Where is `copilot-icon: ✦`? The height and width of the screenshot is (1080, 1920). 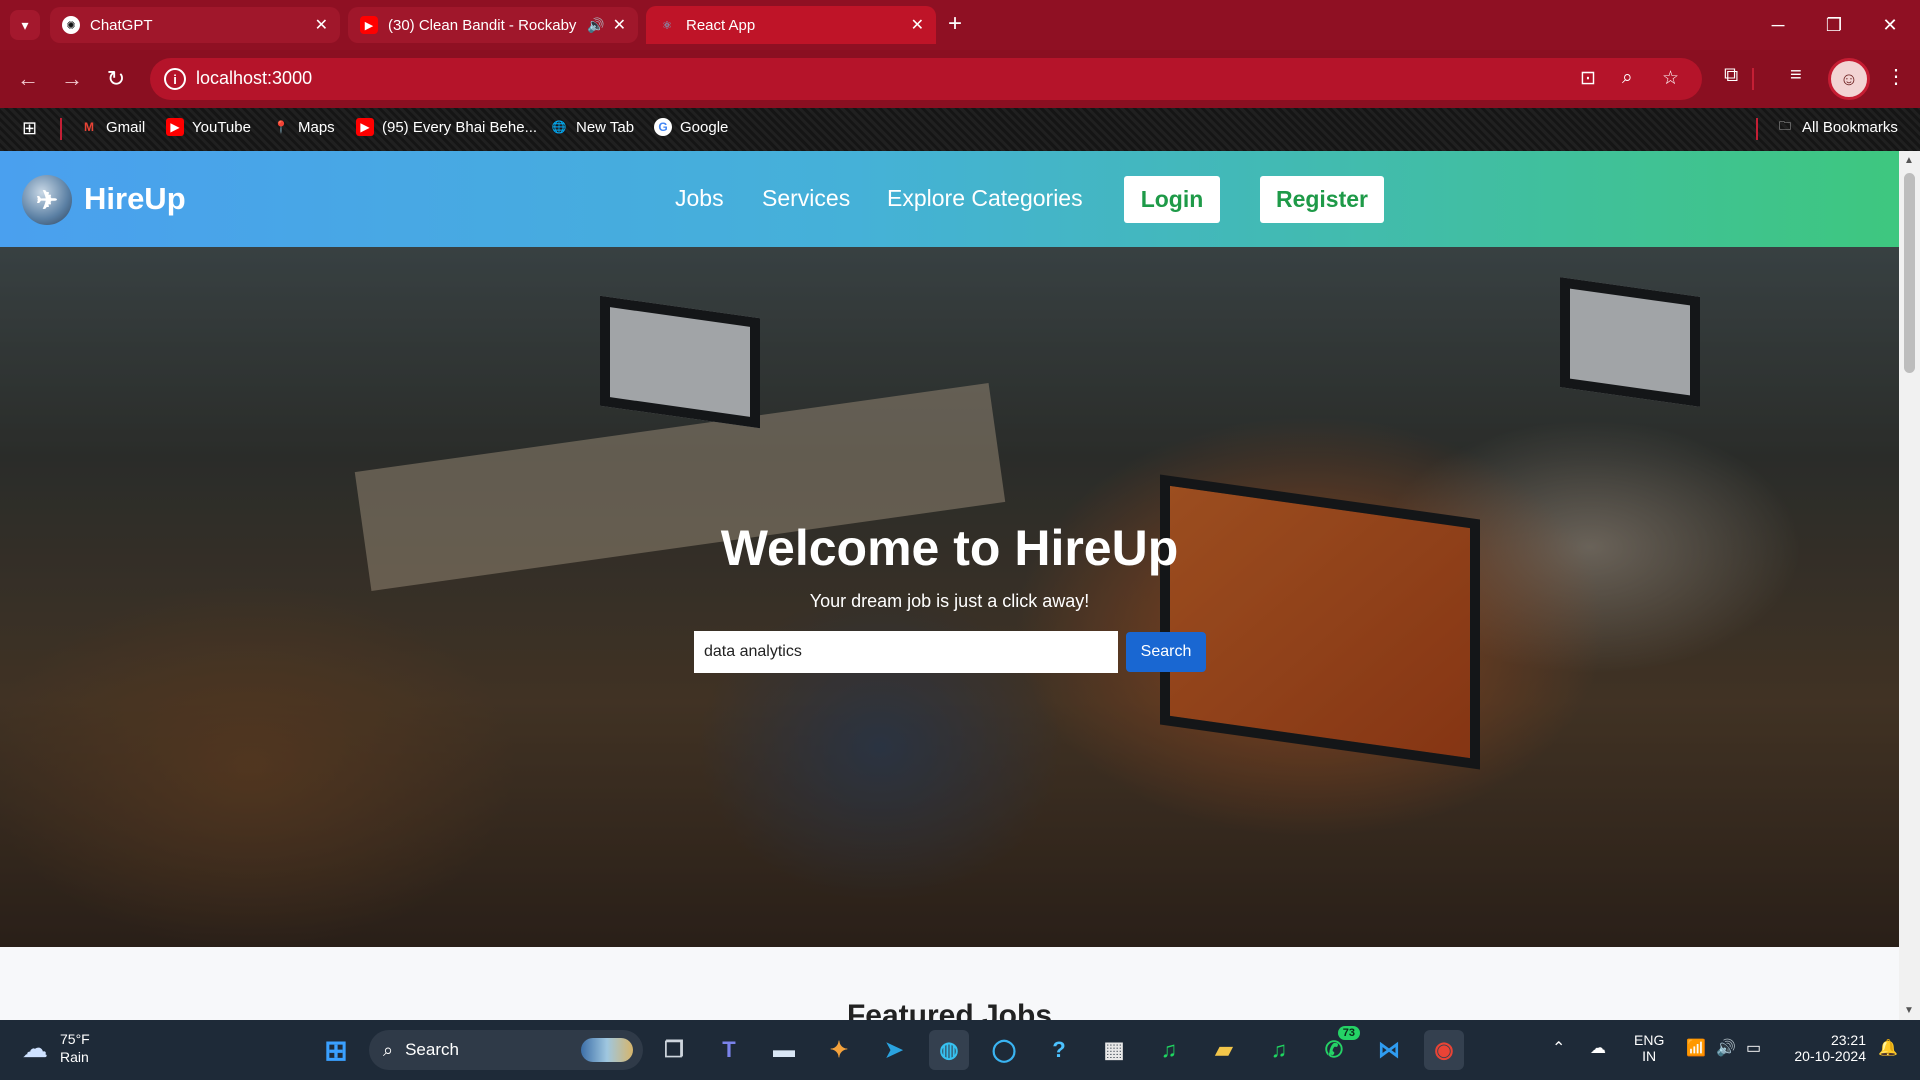
copilot-icon: ✦ is located at coordinates (839, 1050).